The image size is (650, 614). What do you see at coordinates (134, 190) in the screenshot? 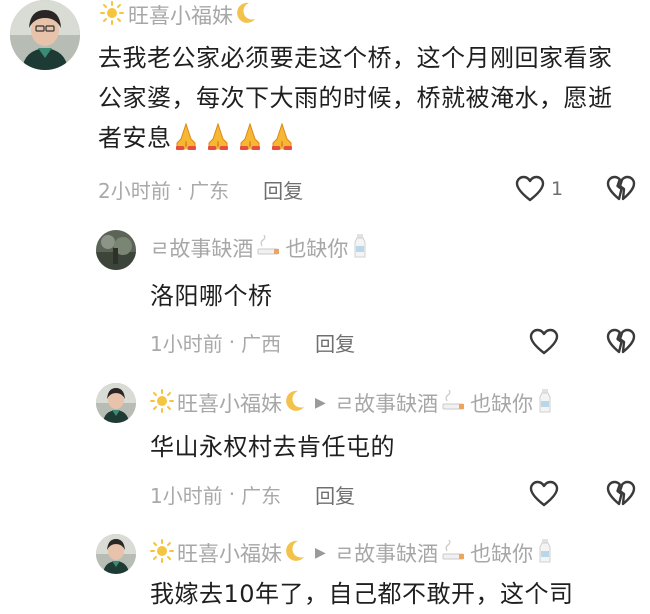
I see `comment-time: 2小时前` at bounding box center [134, 190].